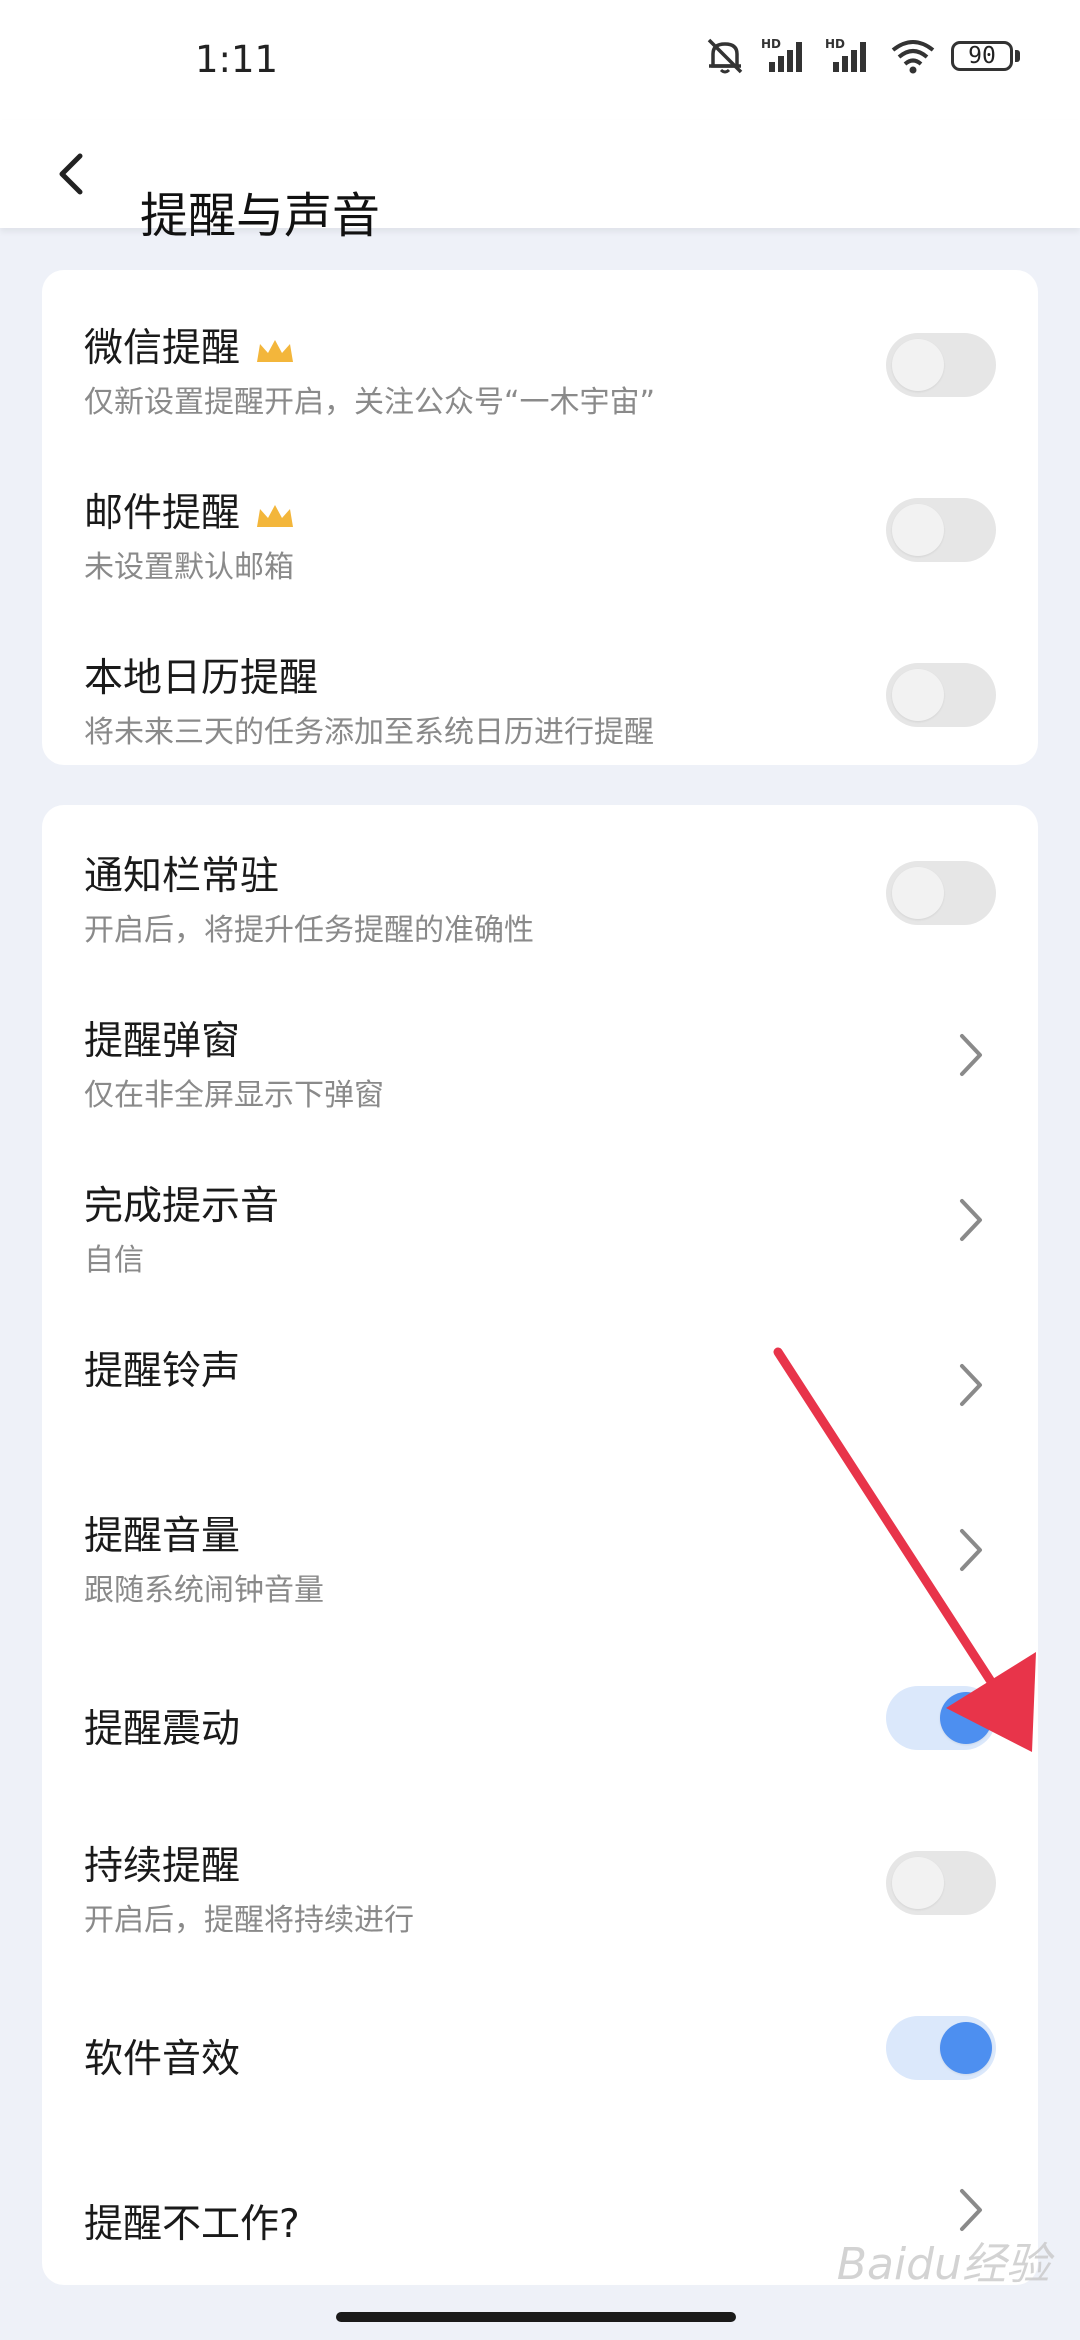 Image resolution: width=1080 pixels, height=2340 pixels. Describe the element at coordinates (162, 513) in the screenshot. I see `email-reminder-label: 邮件提醒` at that location.